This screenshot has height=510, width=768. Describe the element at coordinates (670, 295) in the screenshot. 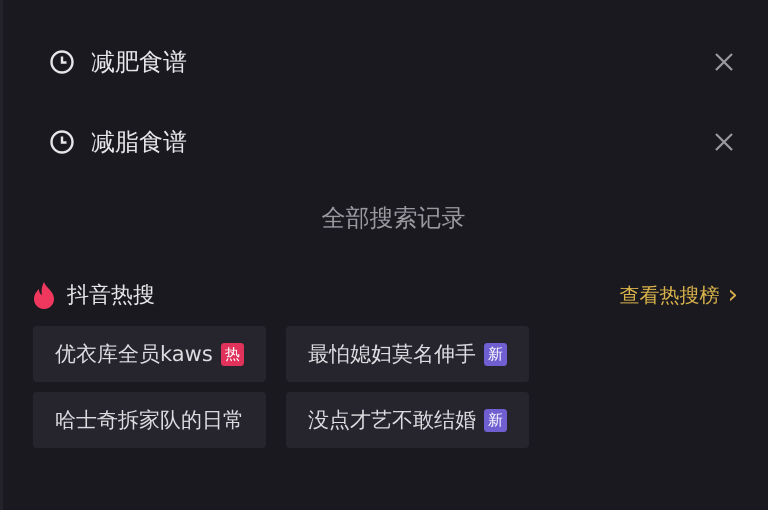

I see `hot-list-link: 查看热搜榜` at that location.